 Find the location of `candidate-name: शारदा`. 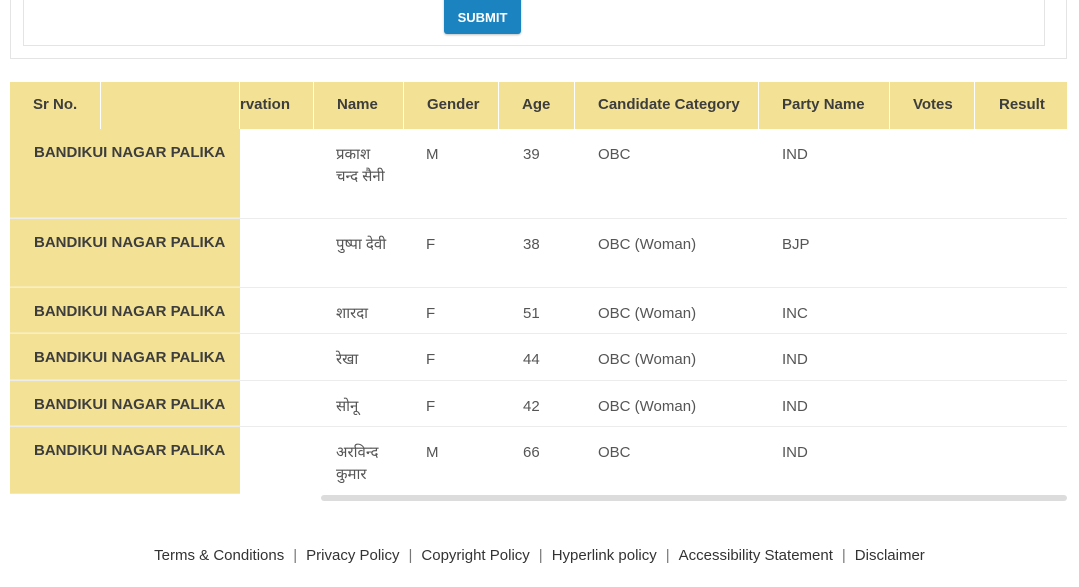

candidate-name: शारदा is located at coordinates (352, 313).